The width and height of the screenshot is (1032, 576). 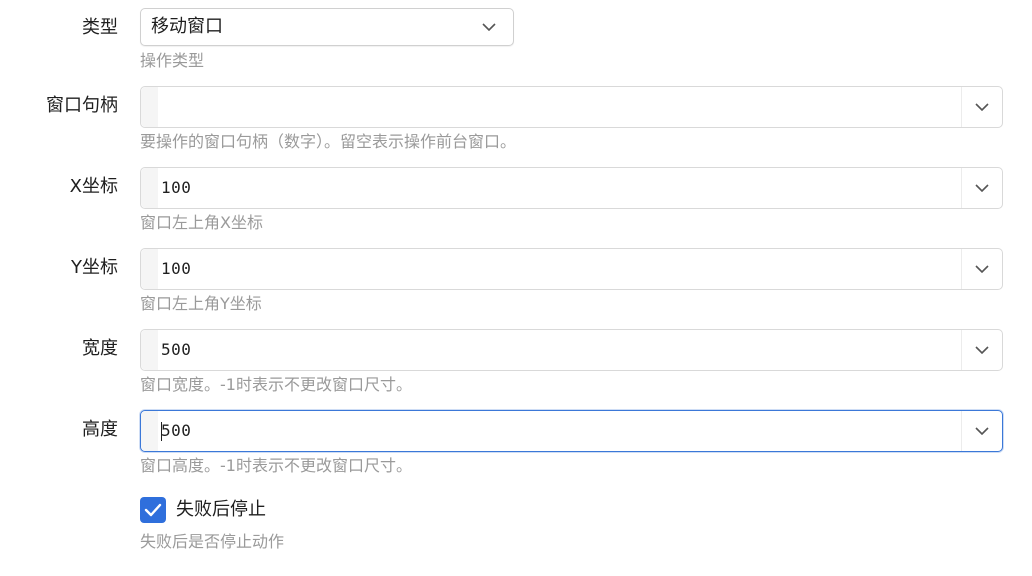 What do you see at coordinates (201, 222) in the screenshot?
I see `x-hint: 窗口左上角X坐标` at bounding box center [201, 222].